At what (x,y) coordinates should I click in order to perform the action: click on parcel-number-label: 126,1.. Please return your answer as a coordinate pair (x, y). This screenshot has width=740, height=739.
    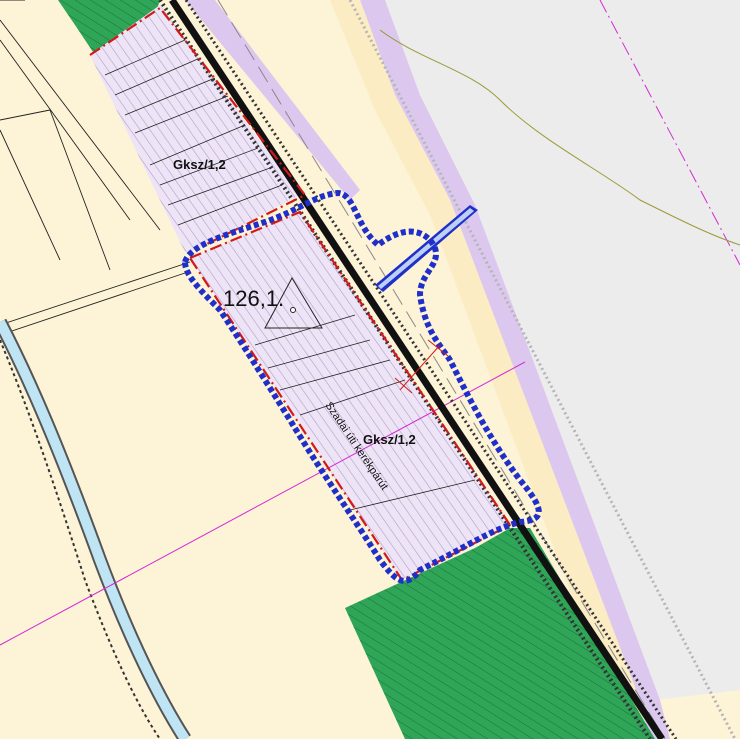
    Looking at the image, I should click on (253, 298).